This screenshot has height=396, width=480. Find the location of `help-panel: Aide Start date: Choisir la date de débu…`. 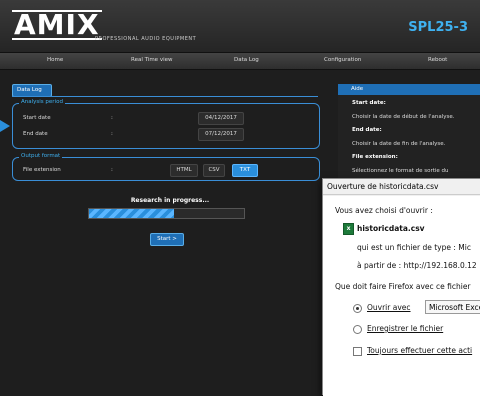

help-panel: Aide Start date: Choisir la date de débu… is located at coordinates (409, 133).